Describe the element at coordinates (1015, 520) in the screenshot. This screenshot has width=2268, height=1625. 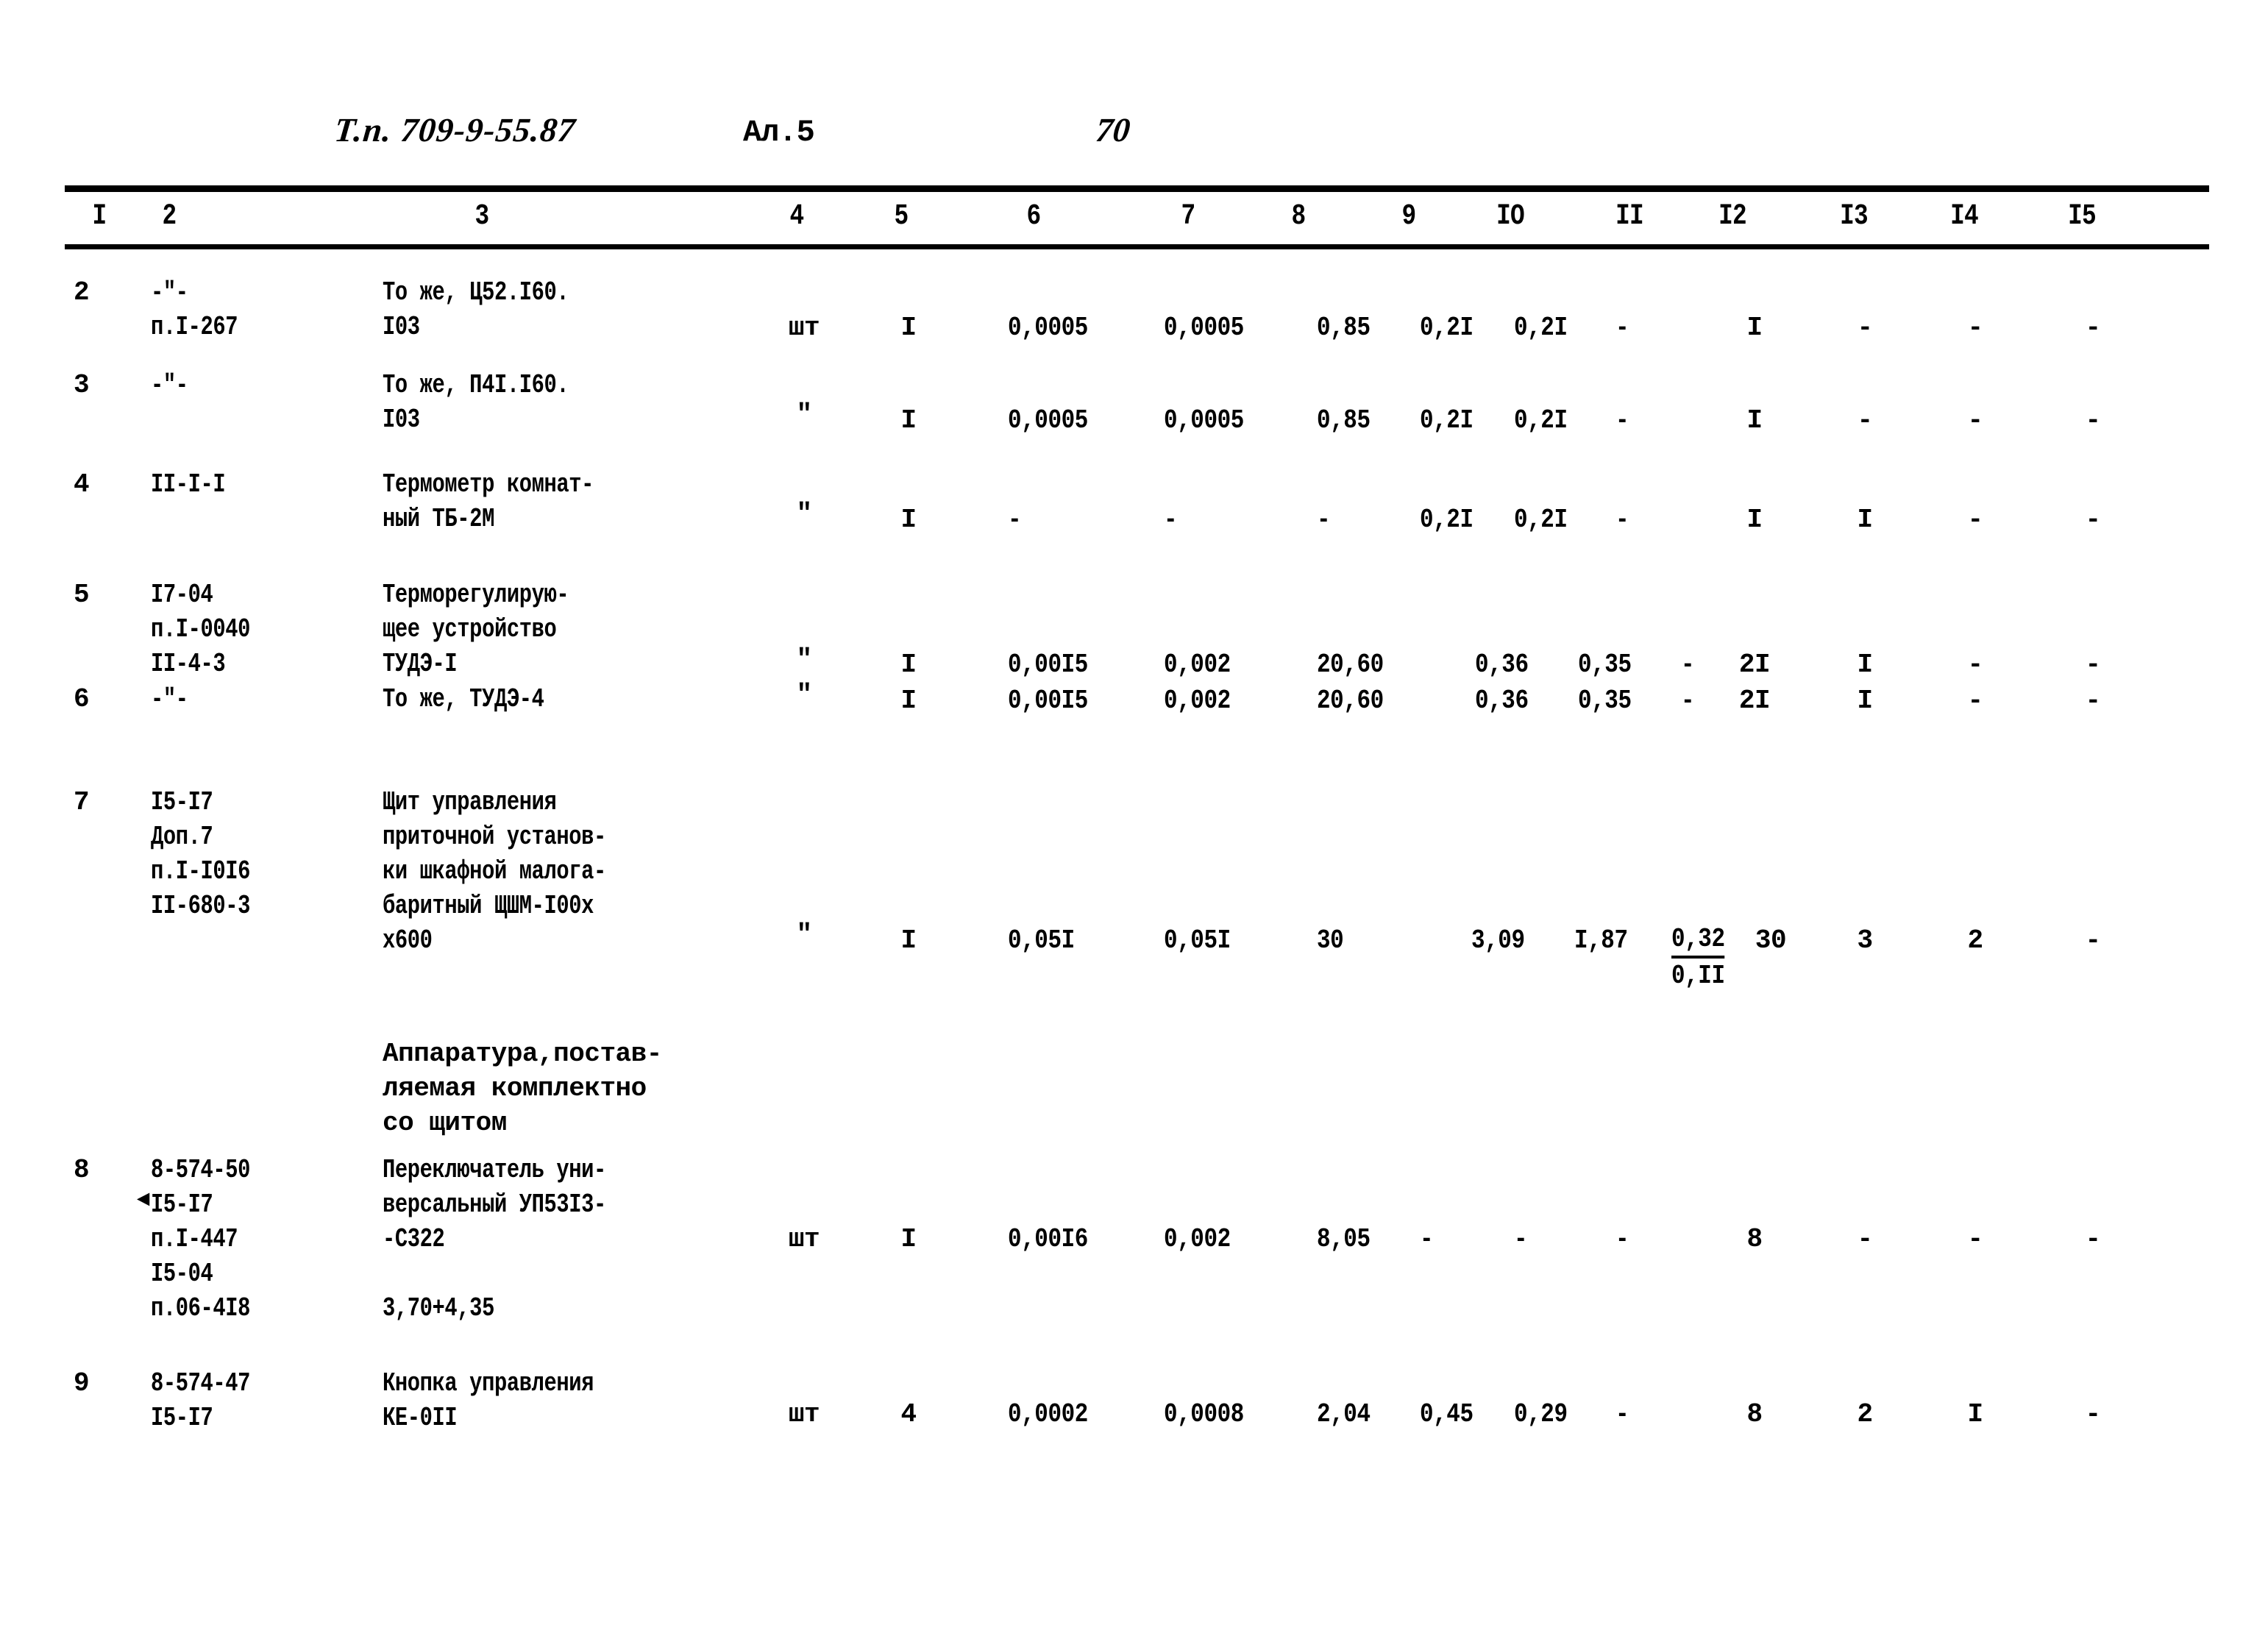
I see `row-col6: -` at that location.